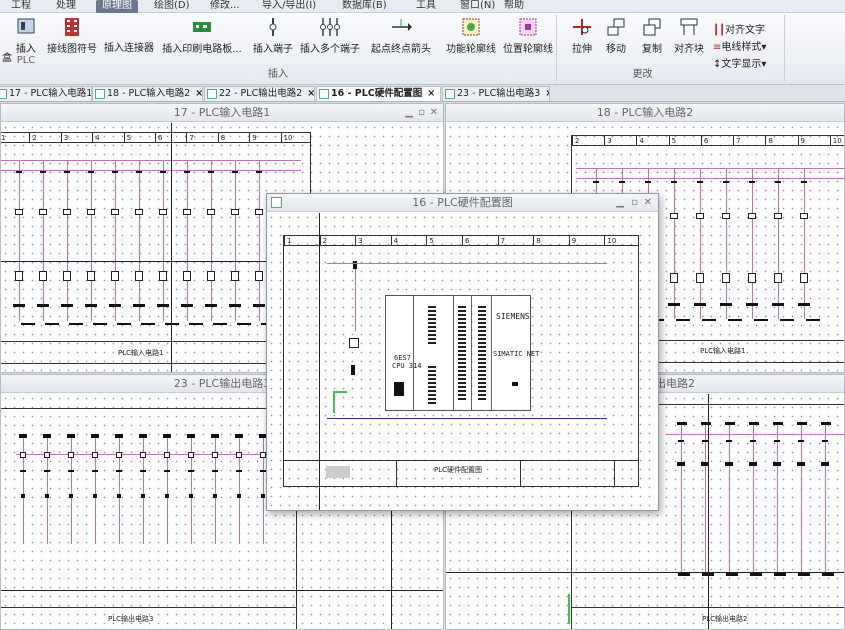  Describe the element at coordinates (582, 36) in the screenshot. I see `stretch-button: 拉伸` at that location.